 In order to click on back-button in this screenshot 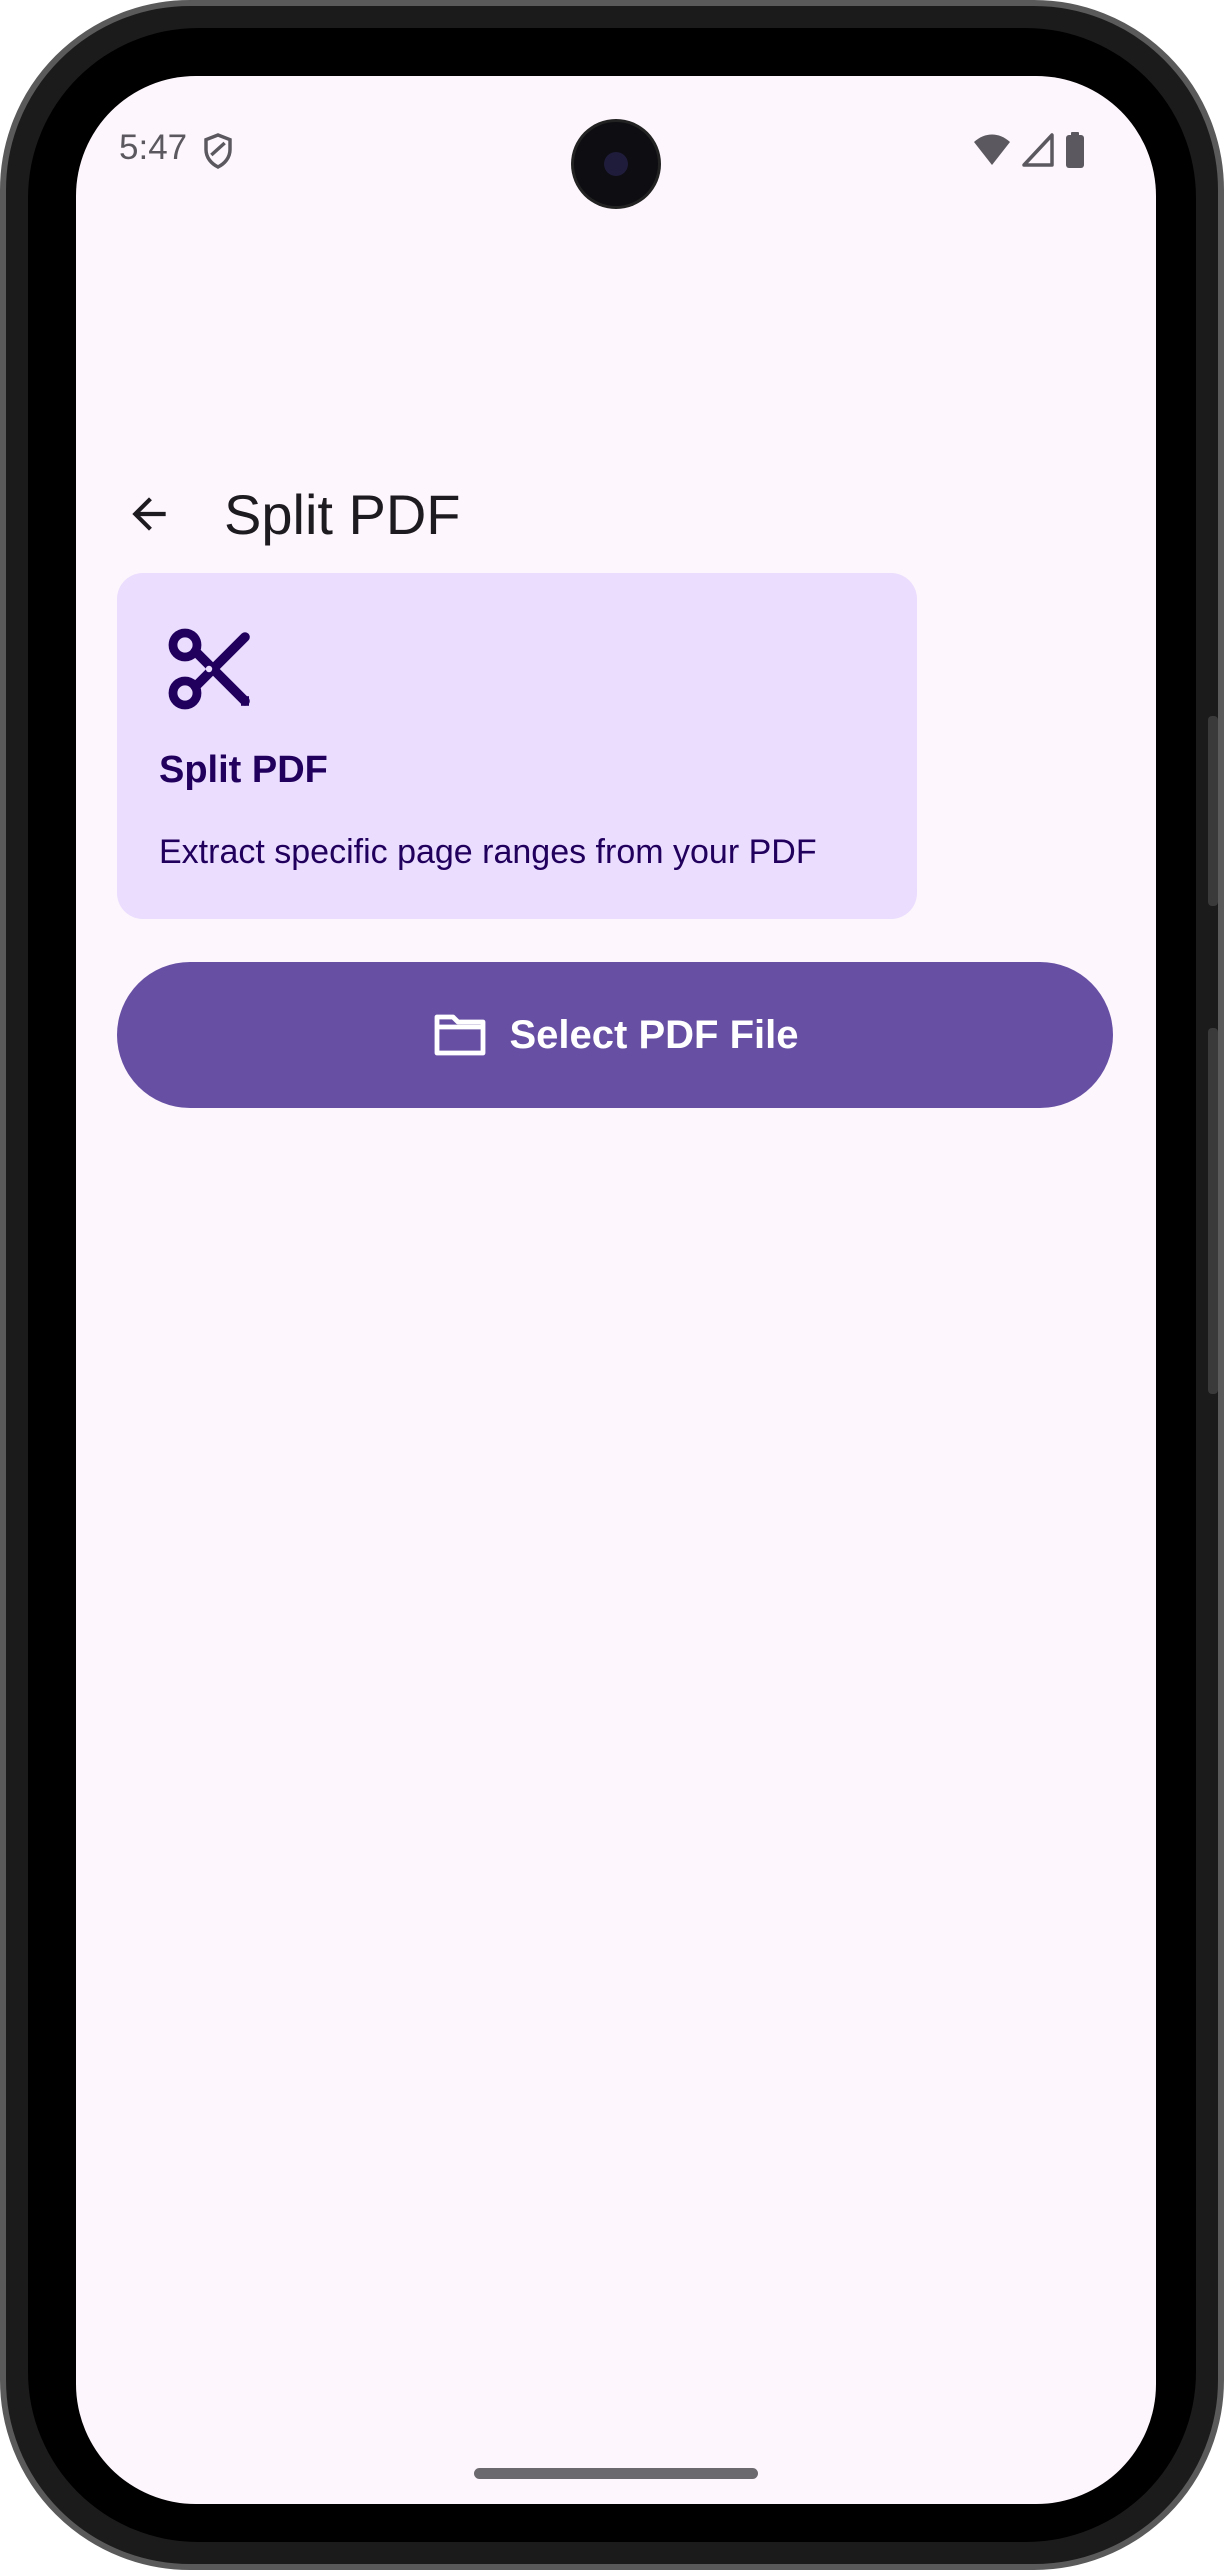, I will do `click(149, 514)`.